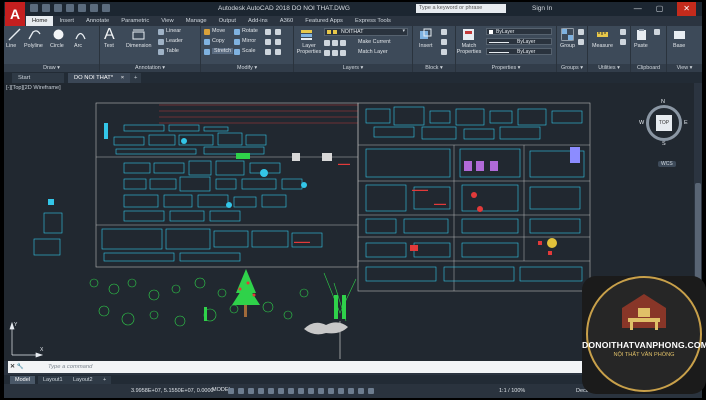 This screenshot has height=400, width=706. What do you see at coordinates (268, 32) in the screenshot?
I see `trim-icon` at bounding box center [268, 32].